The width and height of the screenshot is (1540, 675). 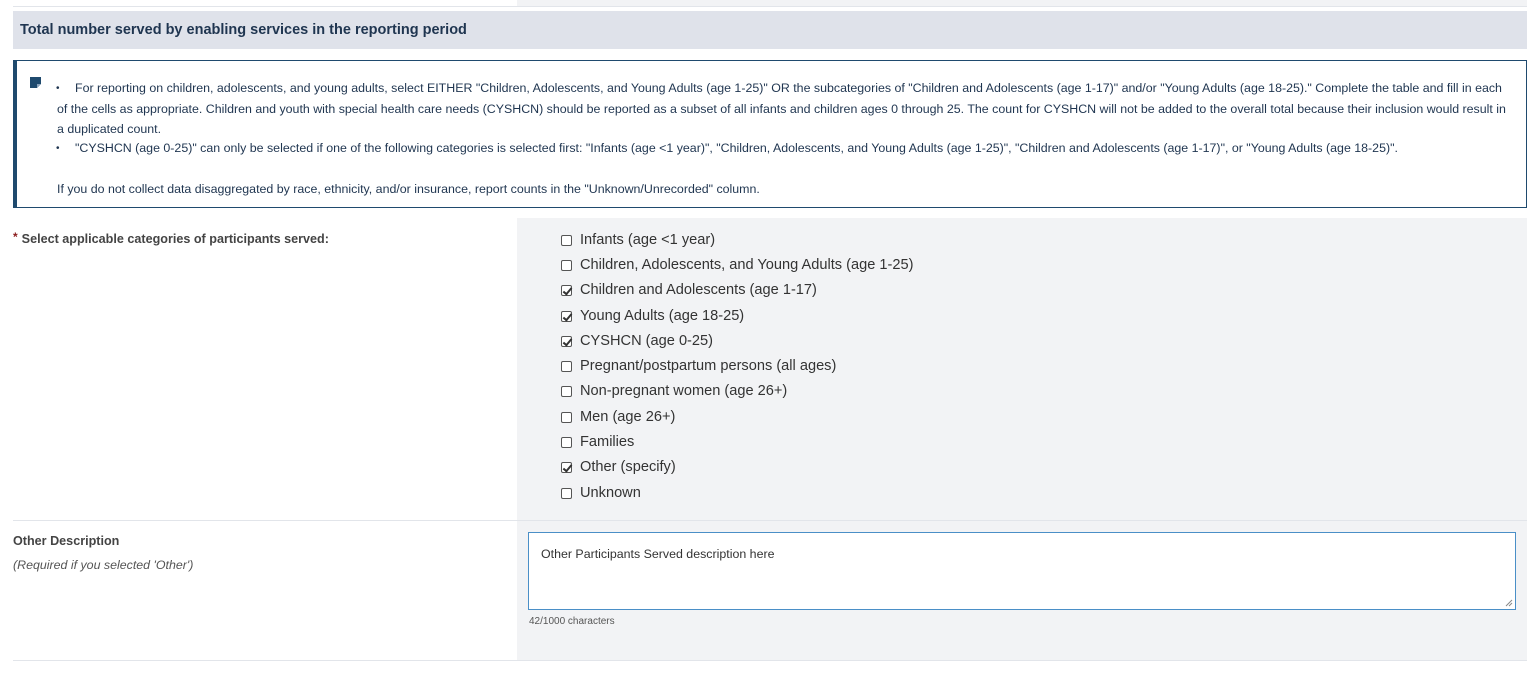 What do you see at coordinates (628, 467) in the screenshot?
I see `category-option-label: Other (specify)` at bounding box center [628, 467].